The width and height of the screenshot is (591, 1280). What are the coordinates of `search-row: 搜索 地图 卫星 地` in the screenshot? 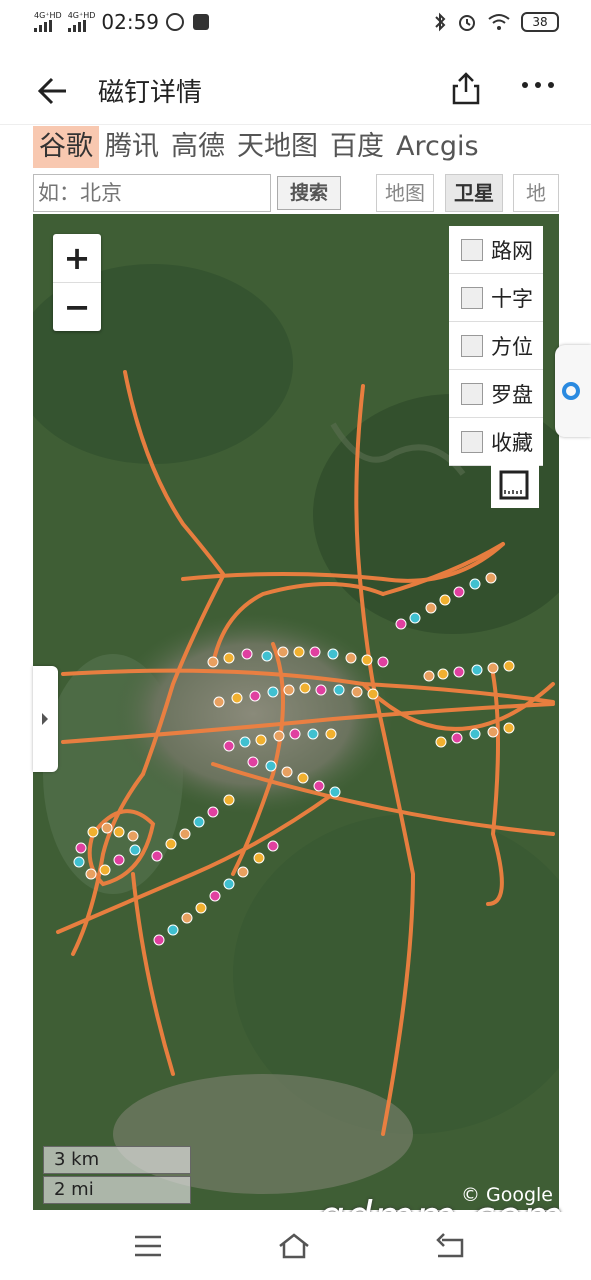 It's located at (296, 193).